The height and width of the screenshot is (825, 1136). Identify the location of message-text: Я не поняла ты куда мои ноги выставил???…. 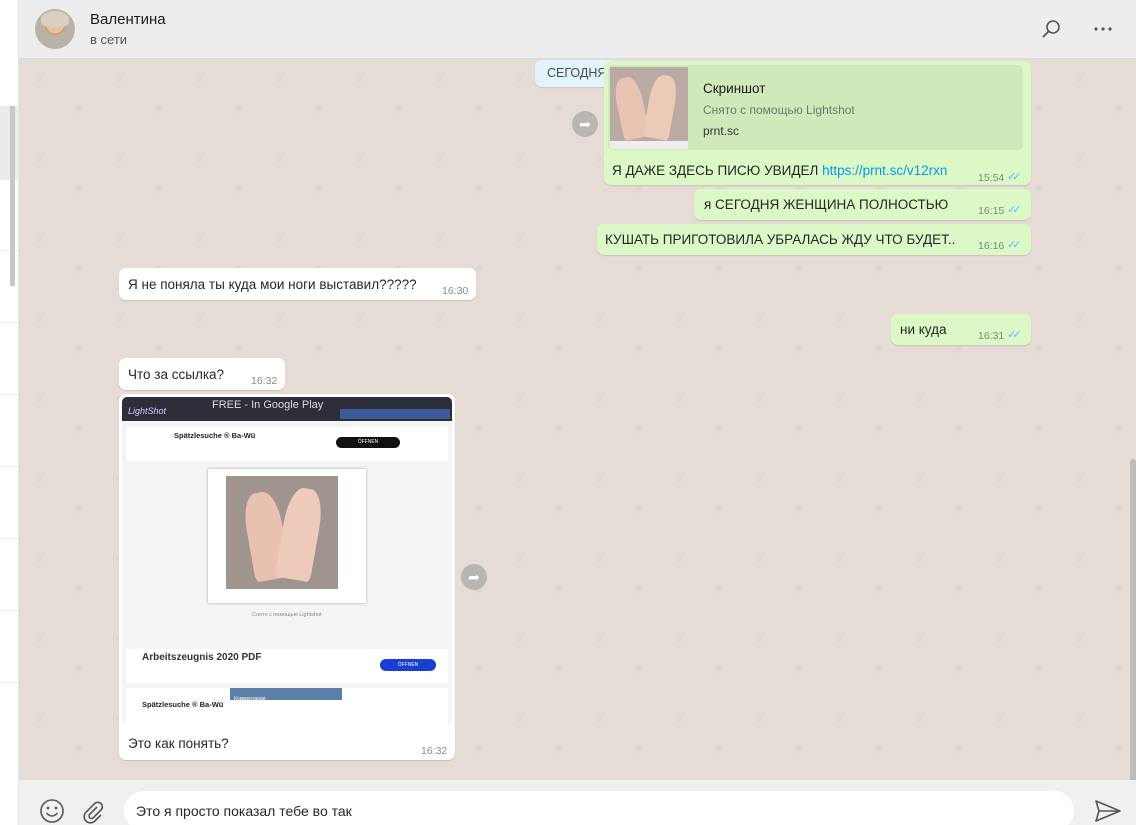
(272, 284).